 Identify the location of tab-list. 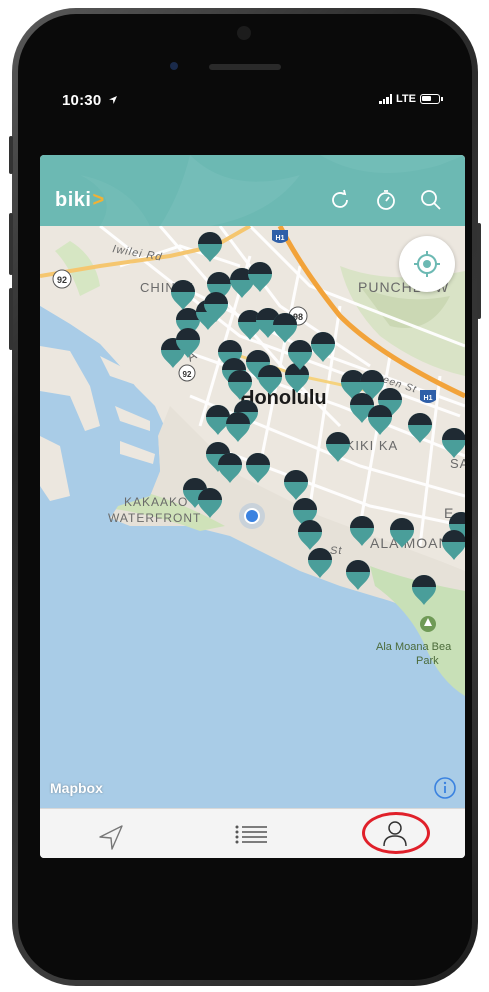
(252, 833).